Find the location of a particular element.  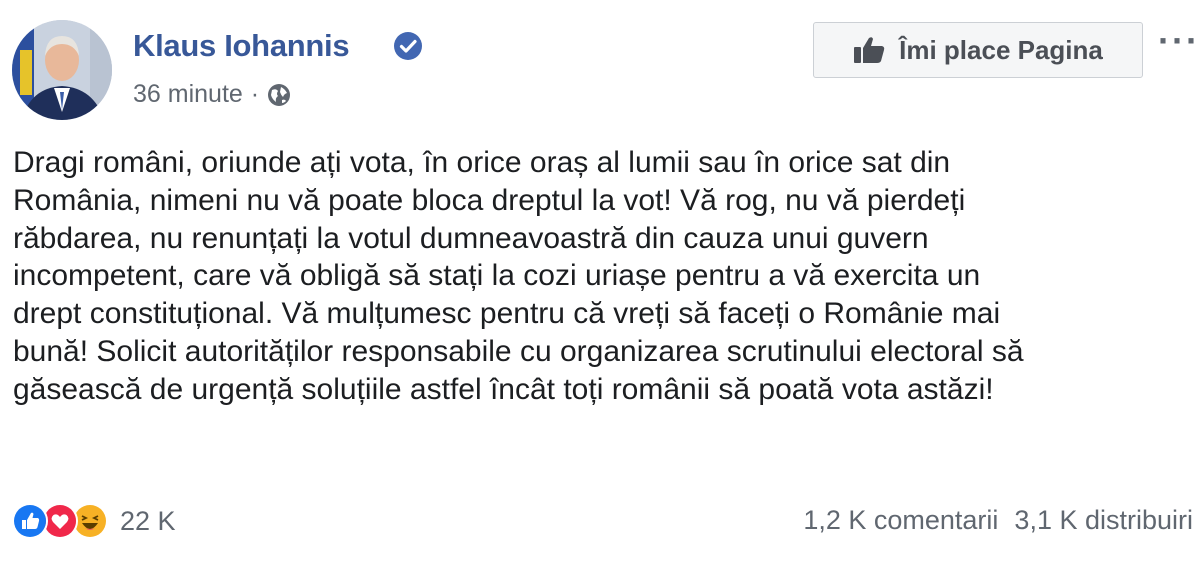

reaction-count: 22 K is located at coordinates (148, 520).